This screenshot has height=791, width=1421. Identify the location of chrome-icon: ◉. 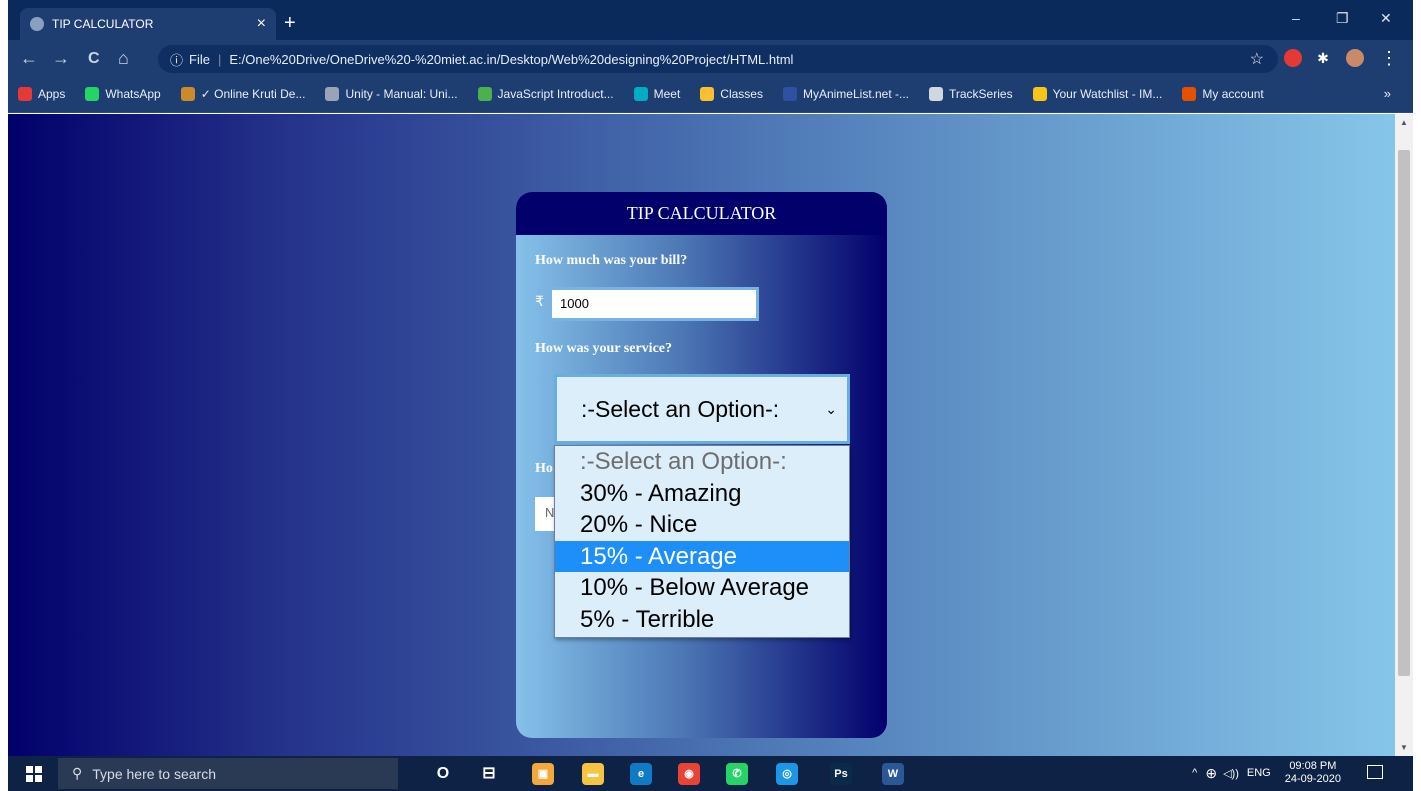
(689, 774).